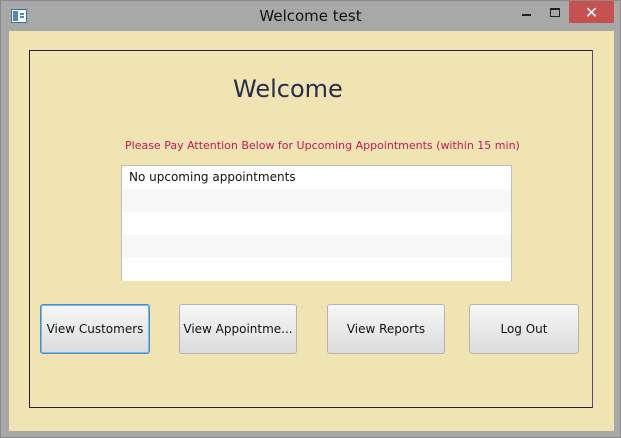 Image resolution: width=621 pixels, height=438 pixels. What do you see at coordinates (310, 16) in the screenshot?
I see `title-bar: Welcome test ✕` at bounding box center [310, 16].